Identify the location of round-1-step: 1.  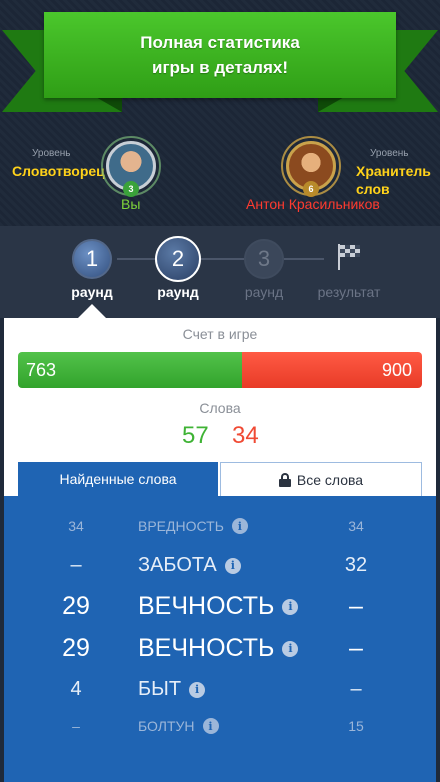
(92, 259).